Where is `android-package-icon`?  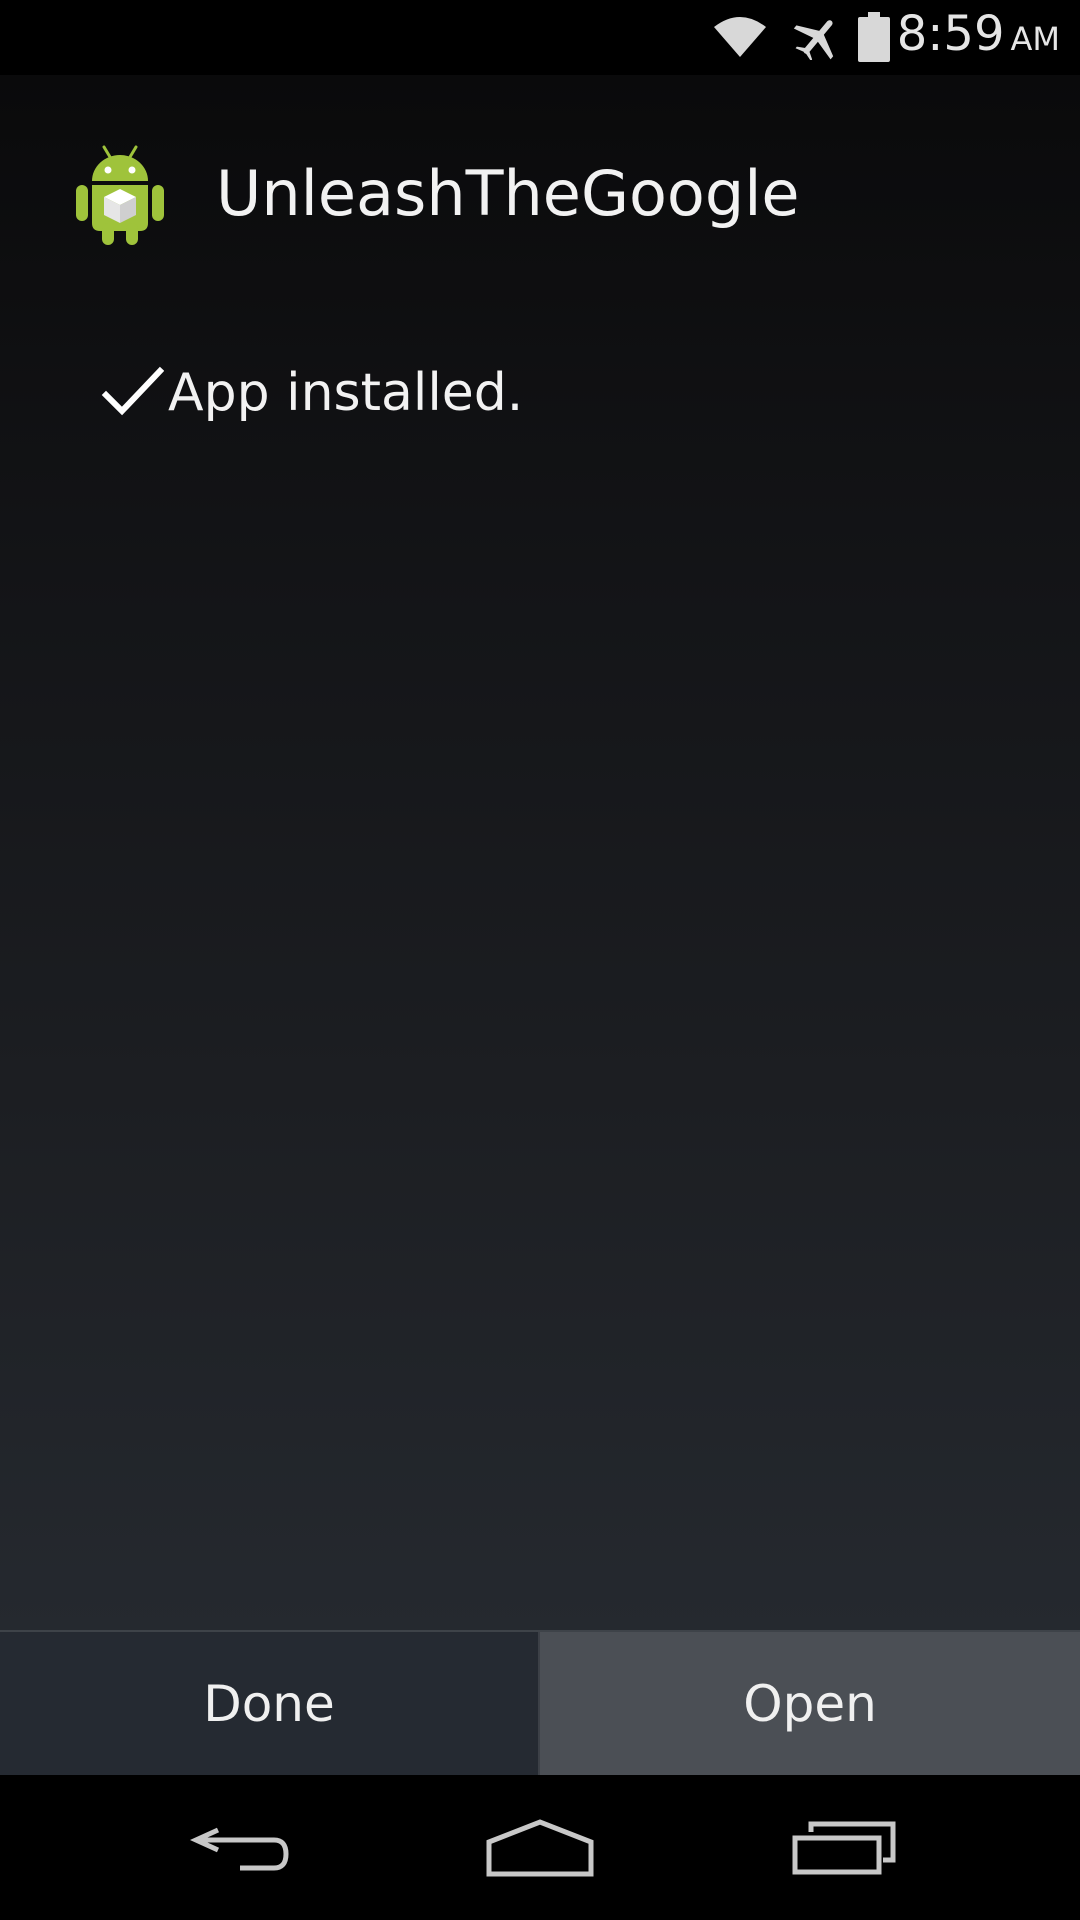
android-package-icon is located at coordinates (120, 195).